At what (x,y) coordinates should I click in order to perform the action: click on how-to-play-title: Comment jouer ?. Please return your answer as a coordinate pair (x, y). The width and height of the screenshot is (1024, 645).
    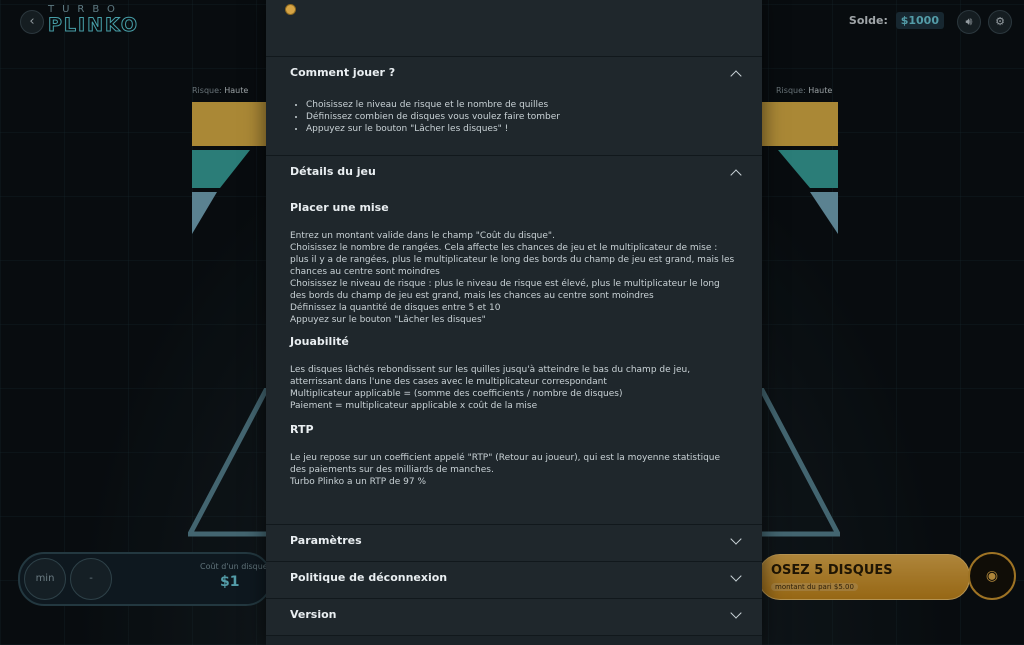
    Looking at the image, I should click on (343, 72).